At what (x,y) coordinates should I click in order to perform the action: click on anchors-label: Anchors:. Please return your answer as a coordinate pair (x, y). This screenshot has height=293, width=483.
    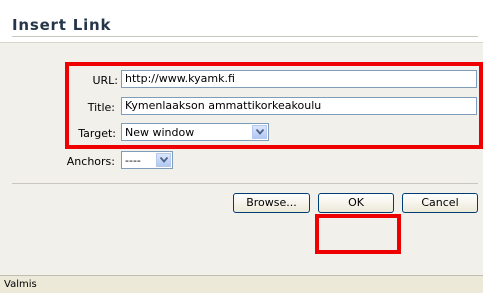
    Looking at the image, I should click on (90, 161).